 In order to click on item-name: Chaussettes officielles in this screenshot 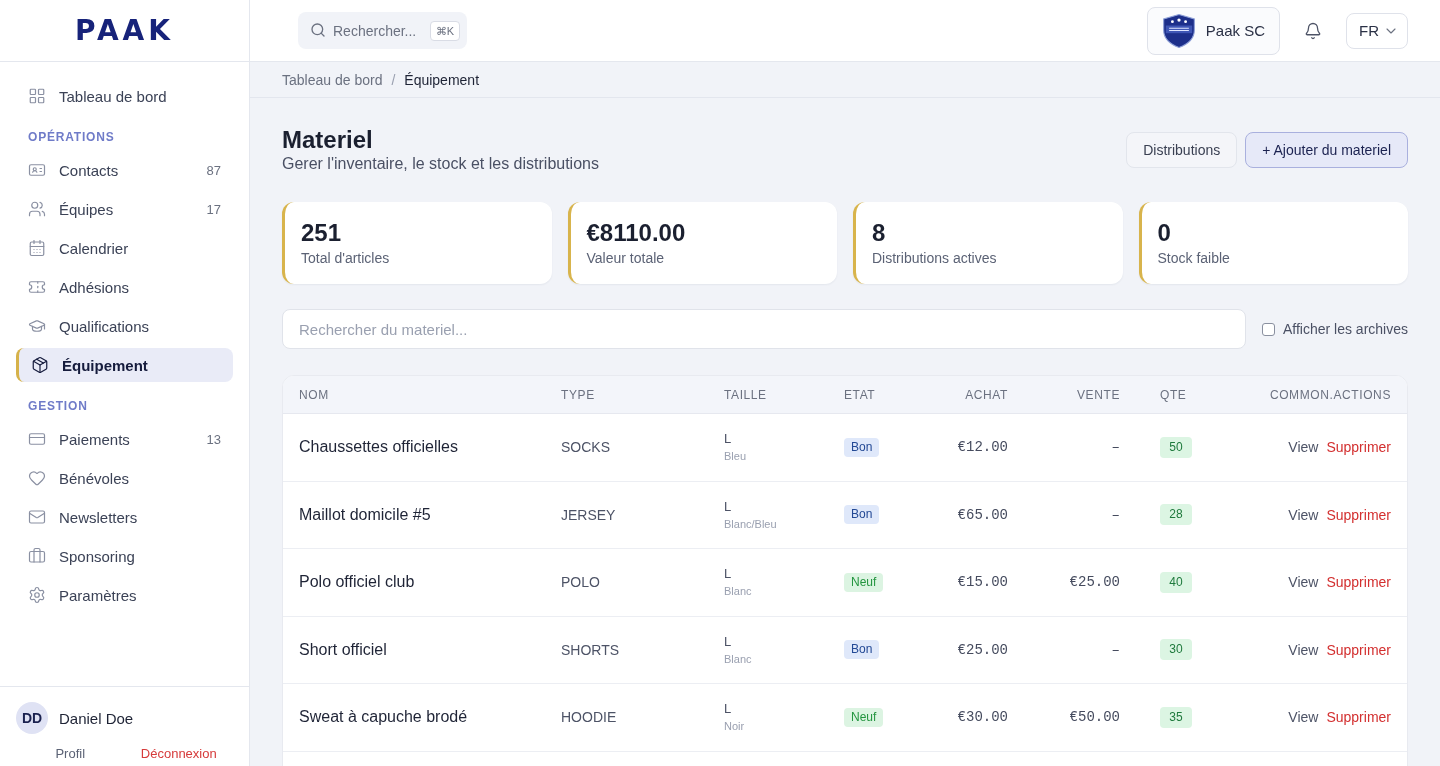, I will do `click(379, 447)`.